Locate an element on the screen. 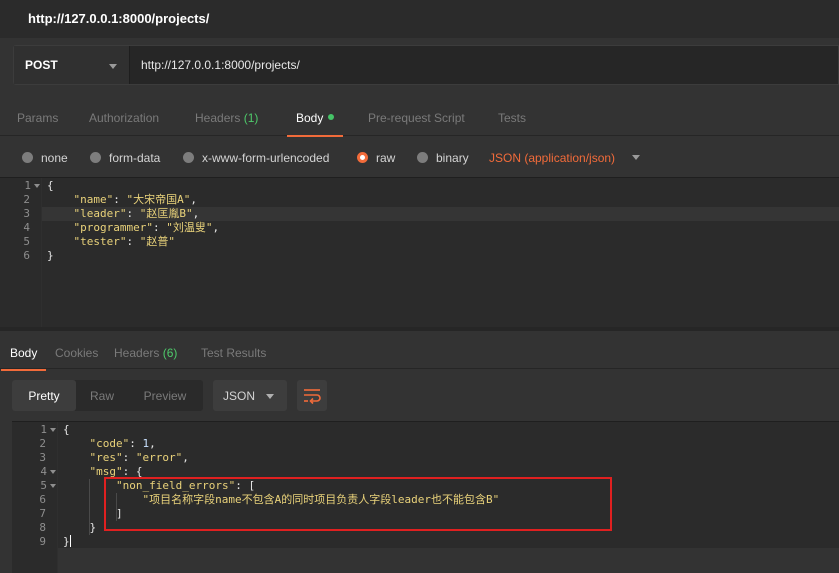 The image size is (839, 573). headers-count: (6) is located at coordinates (170, 353).